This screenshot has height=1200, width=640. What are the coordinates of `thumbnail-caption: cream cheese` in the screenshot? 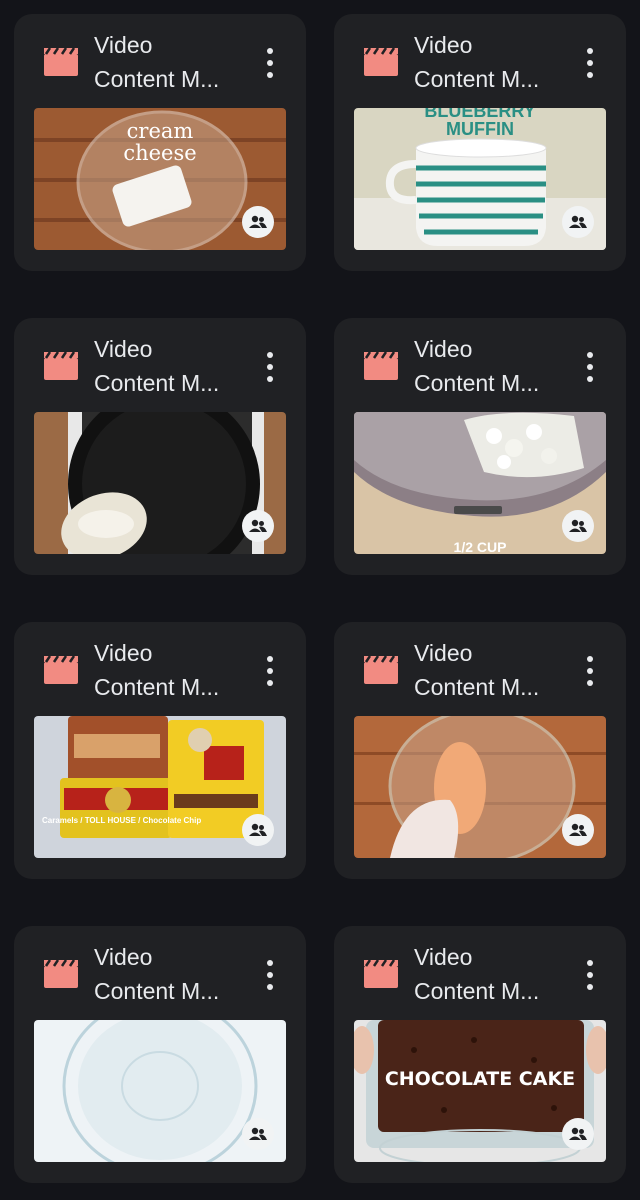 It's located at (160, 142).